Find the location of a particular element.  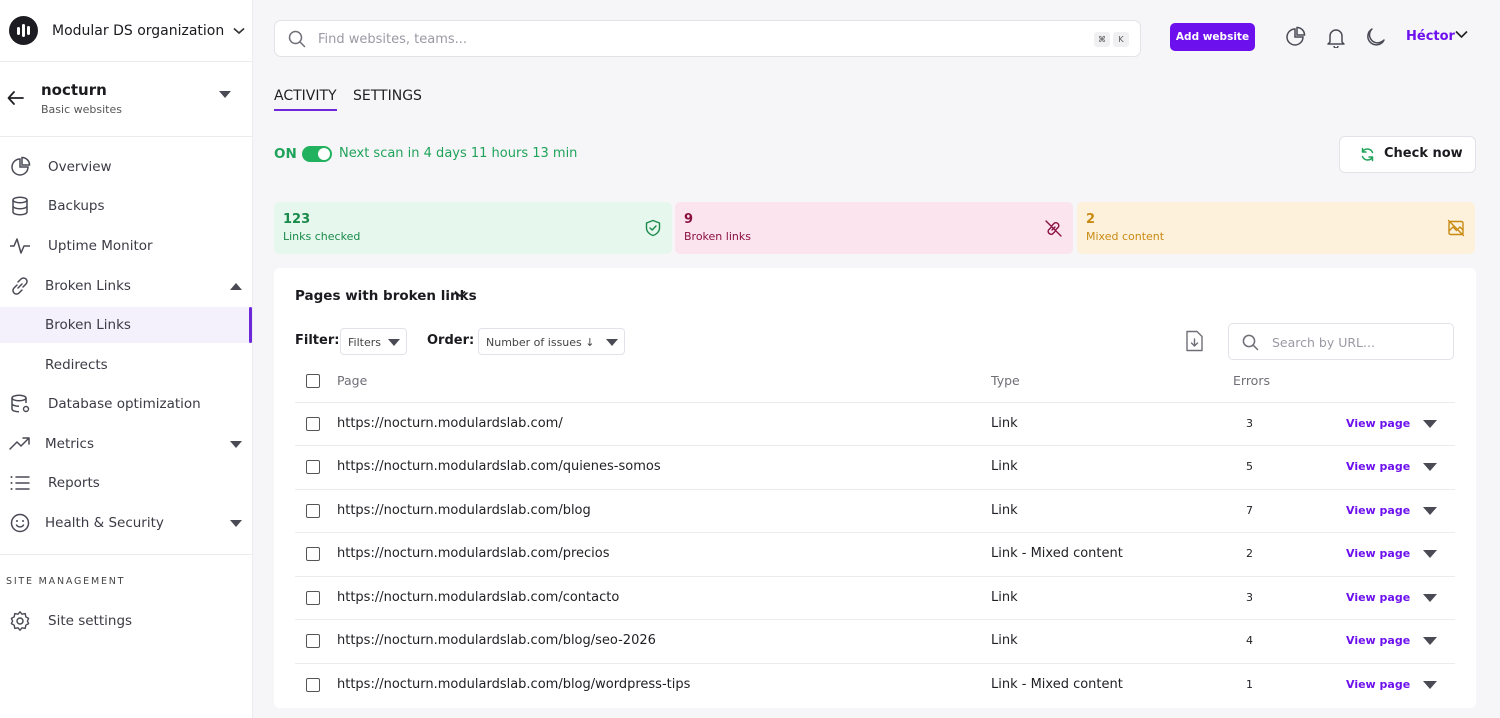

link-off-icon is located at coordinates (1053, 228).